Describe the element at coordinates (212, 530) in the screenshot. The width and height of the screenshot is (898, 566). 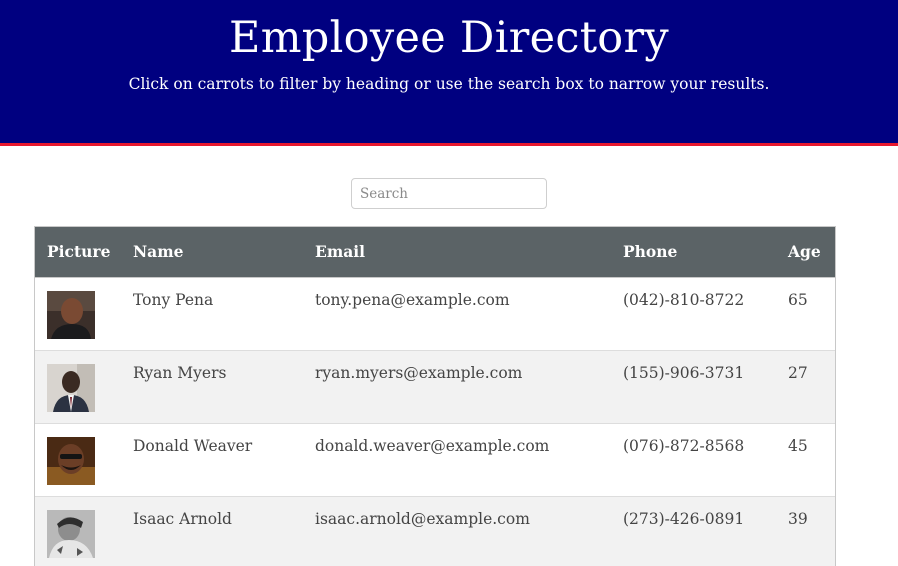
I see `employee-name: Isaac Arnold` at that location.